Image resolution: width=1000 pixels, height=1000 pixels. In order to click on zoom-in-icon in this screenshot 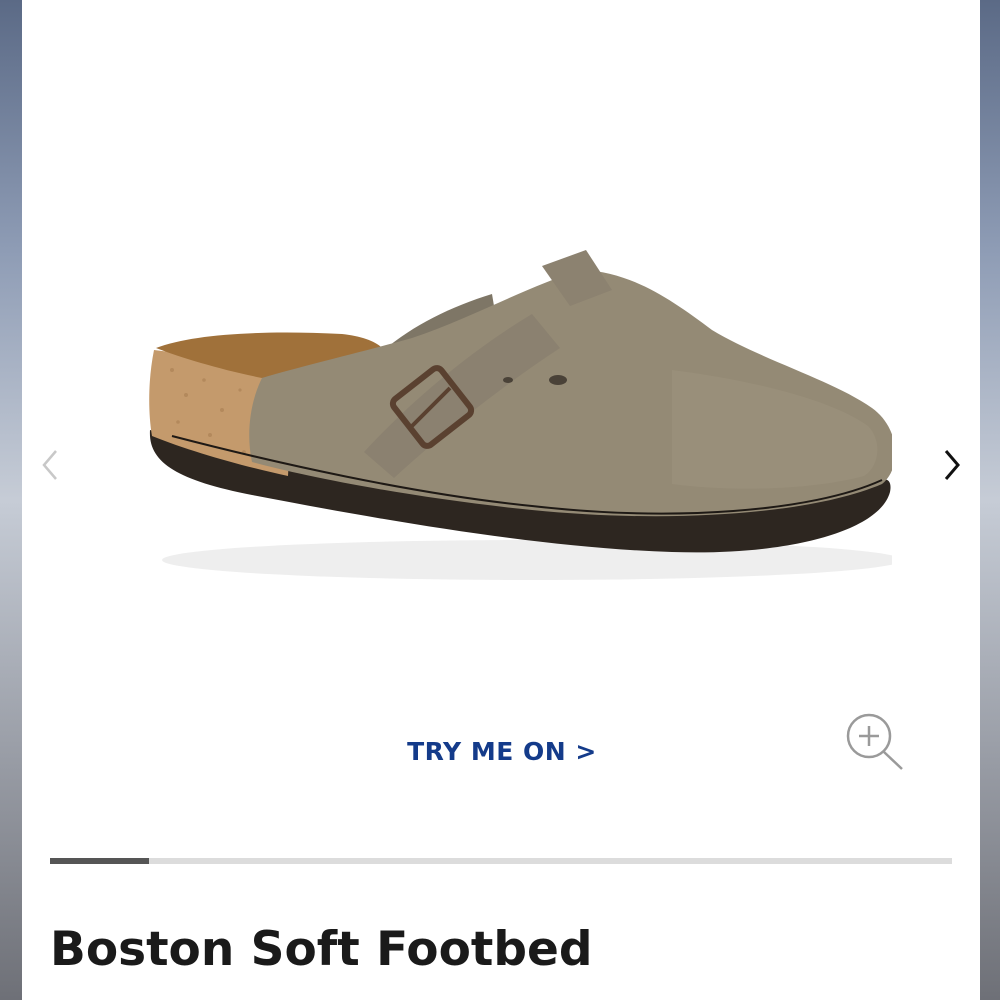, I will do `click(874, 741)`.